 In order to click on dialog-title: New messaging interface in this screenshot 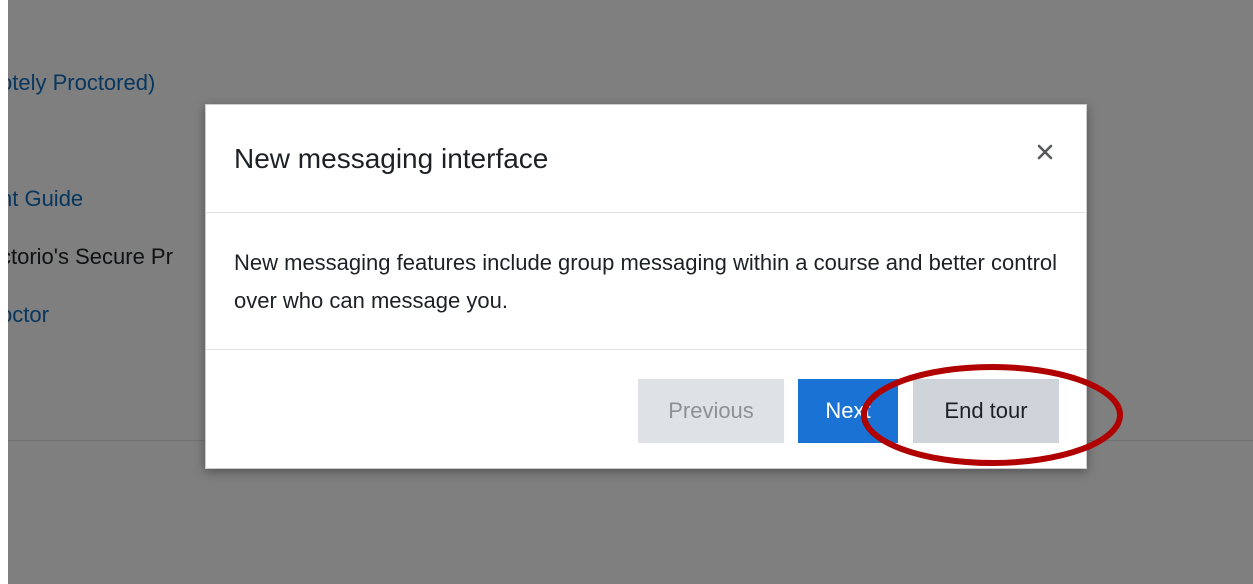, I will do `click(391, 158)`.